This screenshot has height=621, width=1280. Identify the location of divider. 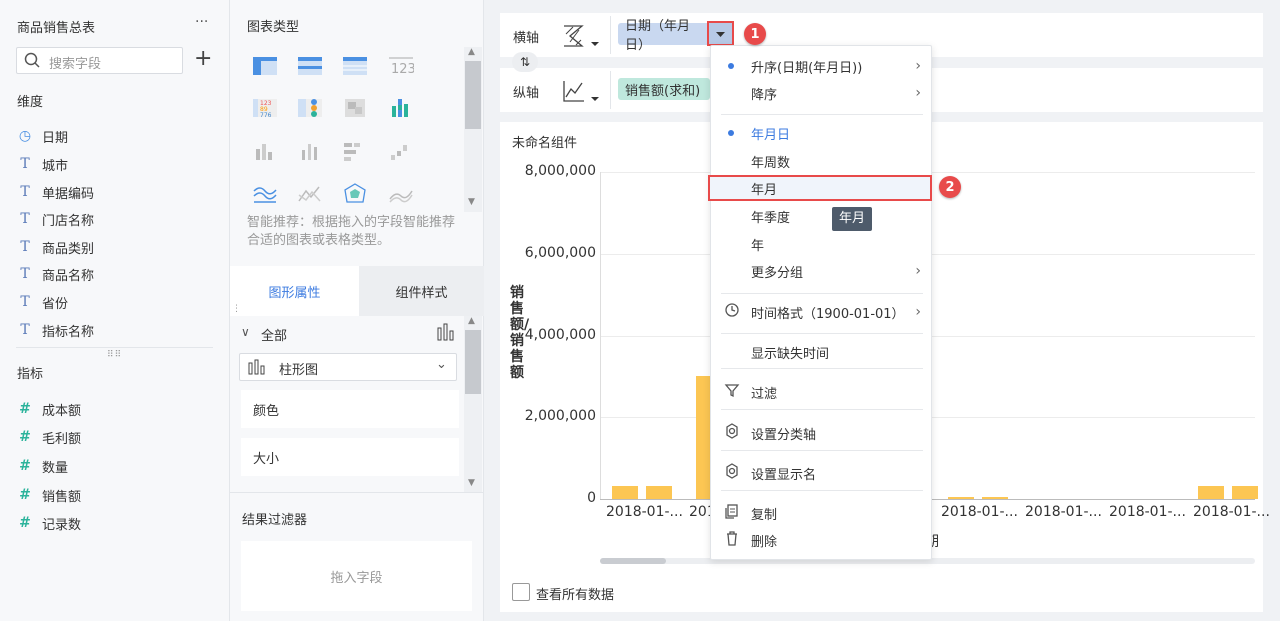
(114, 347).